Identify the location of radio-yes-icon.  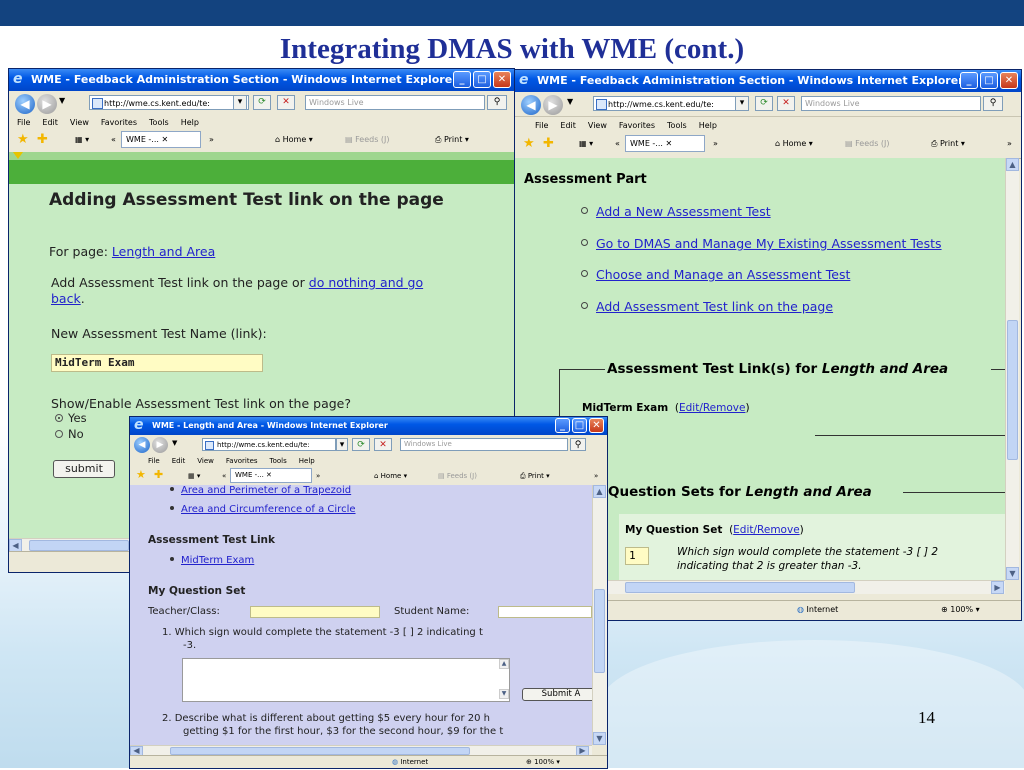
(59, 418).